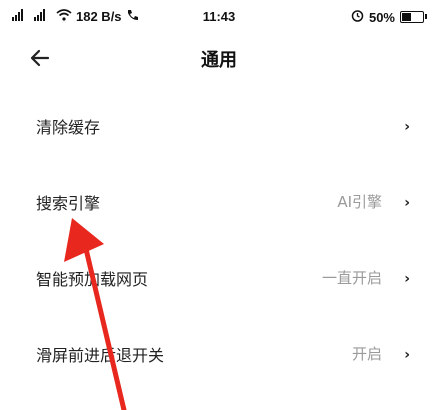 This screenshot has width=438, height=410. Describe the element at coordinates (359, 202) in the screenshot. I see `setting-value: AI引擎` at that location.